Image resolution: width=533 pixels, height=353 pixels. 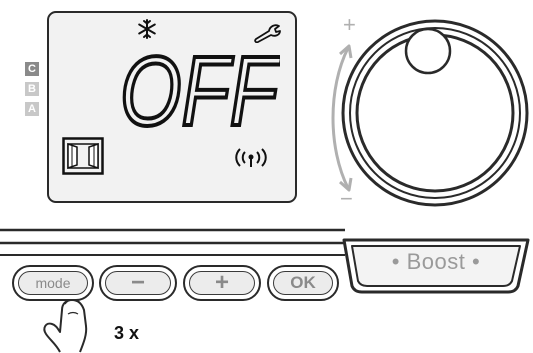 I want to click on press-count-label: 3 x, so click(x=127, y=333).